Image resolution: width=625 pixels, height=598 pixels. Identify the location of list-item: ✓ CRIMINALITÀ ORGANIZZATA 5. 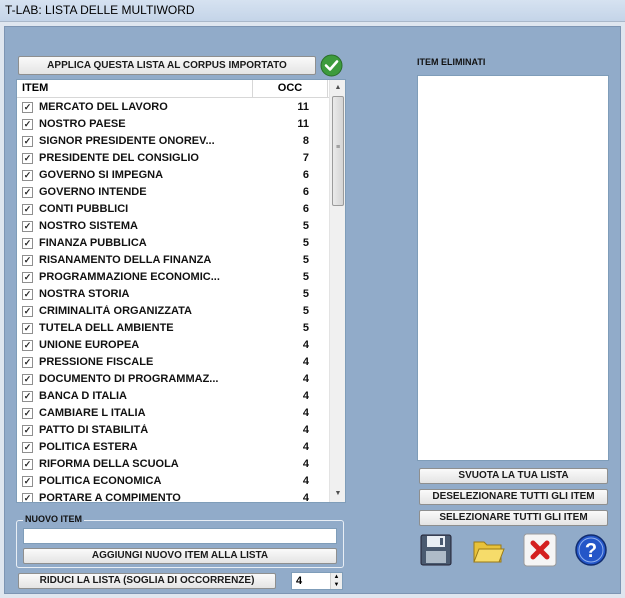
(172, 311).